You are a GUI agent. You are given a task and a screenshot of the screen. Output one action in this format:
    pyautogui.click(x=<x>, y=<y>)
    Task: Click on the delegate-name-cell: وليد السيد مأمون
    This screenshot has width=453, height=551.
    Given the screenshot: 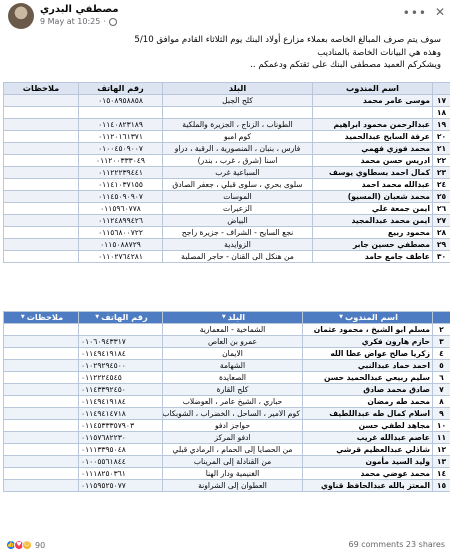 What is the action you would take?
    pyautogui.click(x=367, y=461)
    